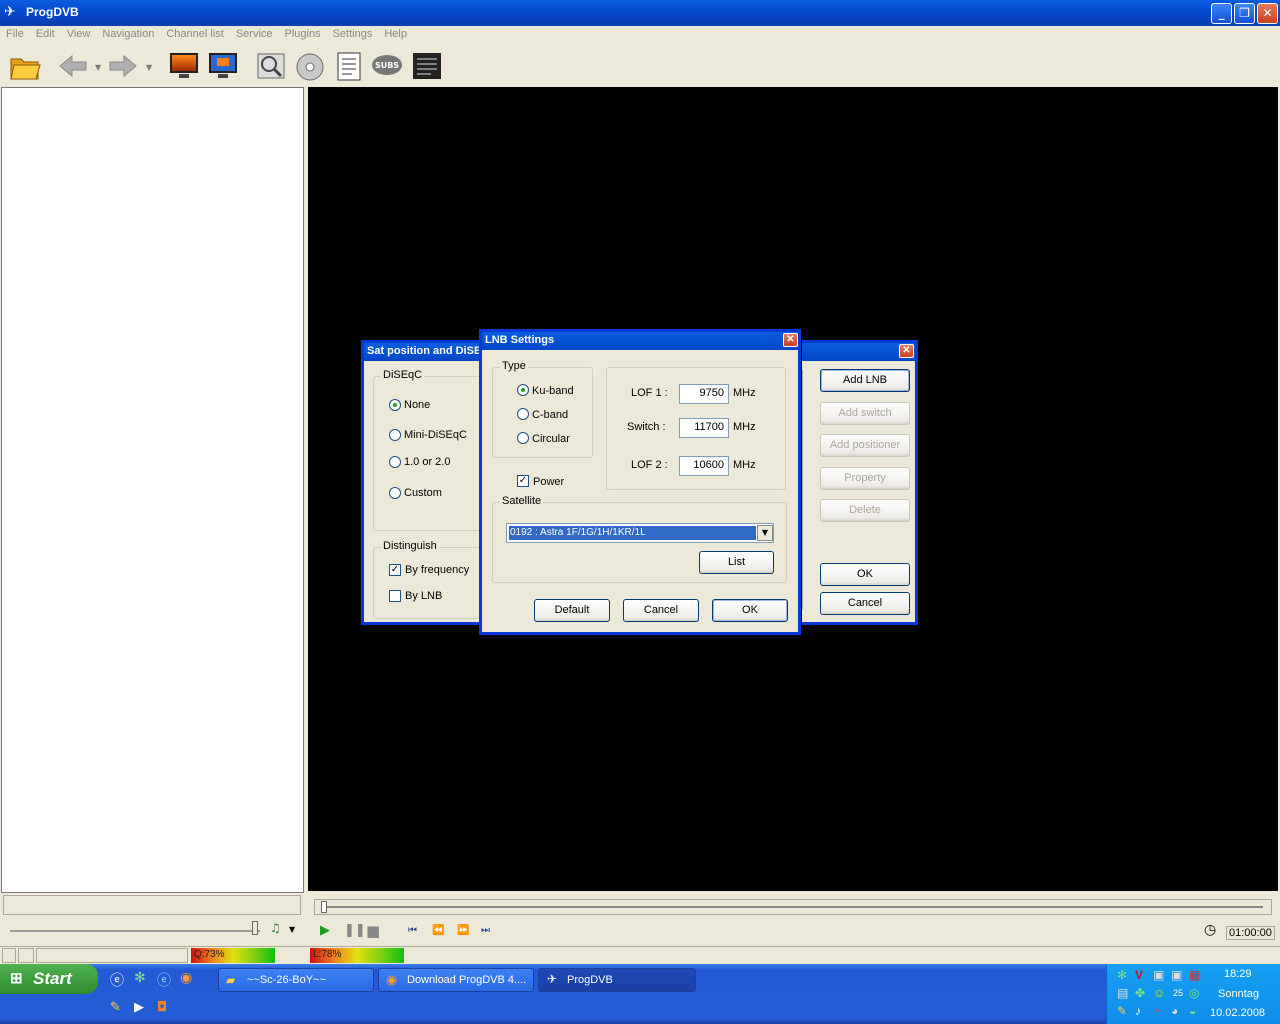  I want to click on epg-list-icon, so click(349, 66).